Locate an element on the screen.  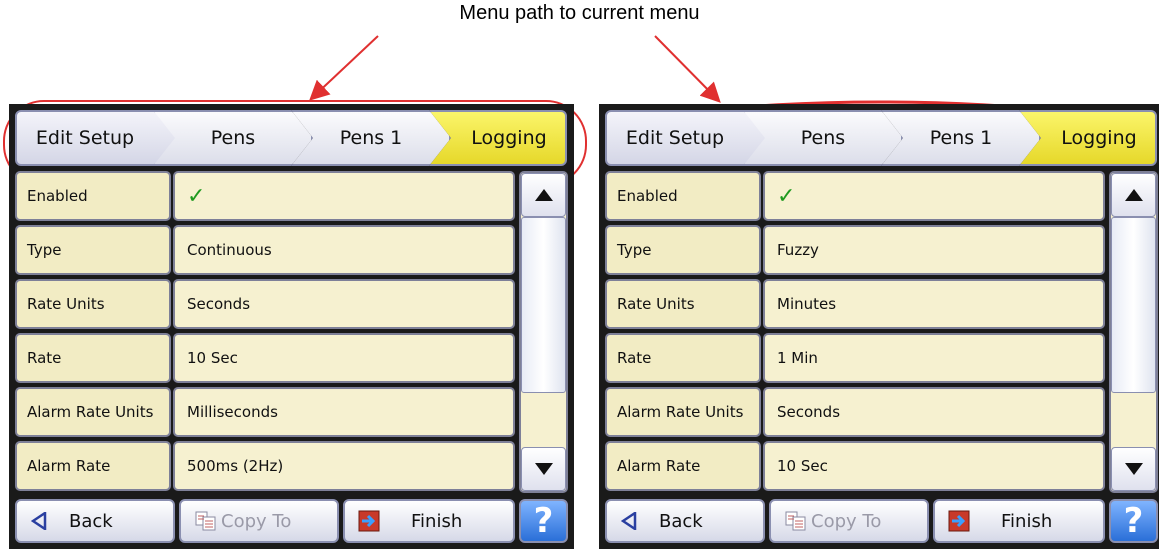
setting-row: Rate 10 Sec is located at coordinates (266, 358).